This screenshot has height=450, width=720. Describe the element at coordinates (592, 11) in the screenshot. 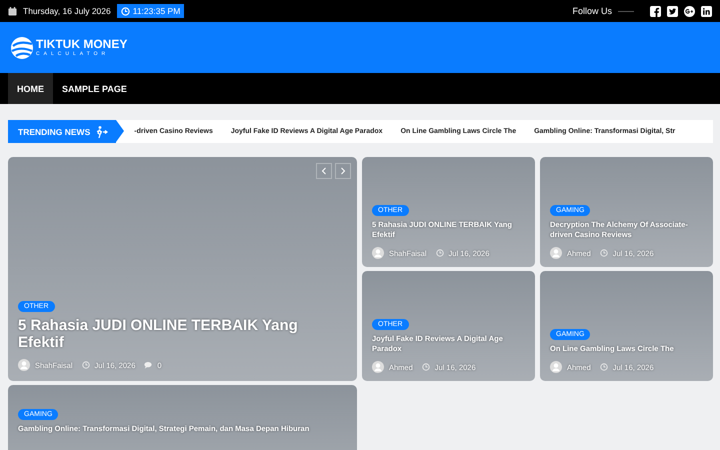

I see `follow-label: Follow Us` at that location.